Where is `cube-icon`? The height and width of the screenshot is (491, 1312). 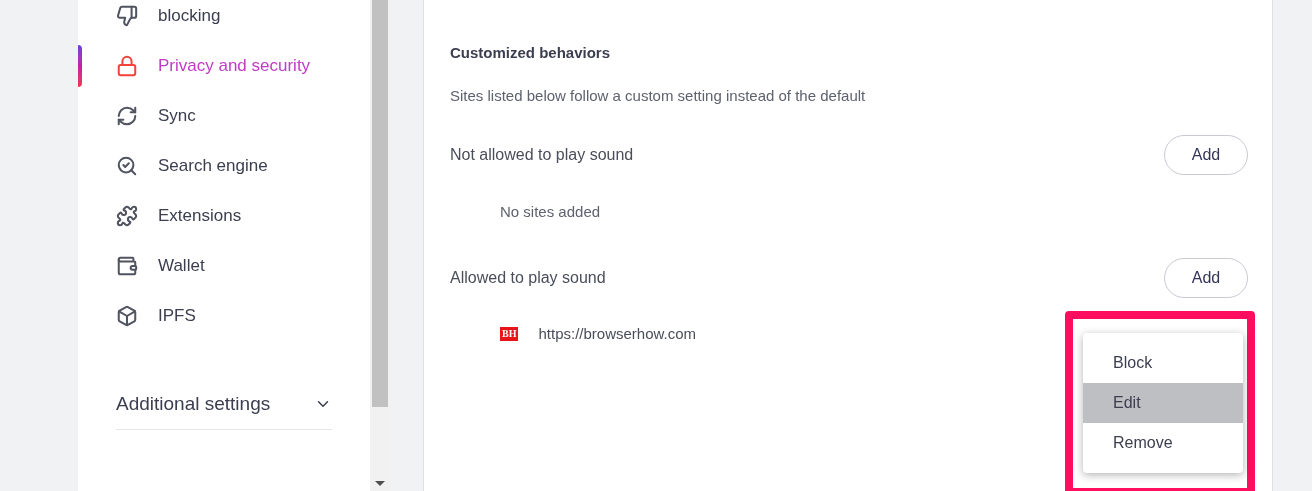 cube-icon is located at coordinates (127, 316).